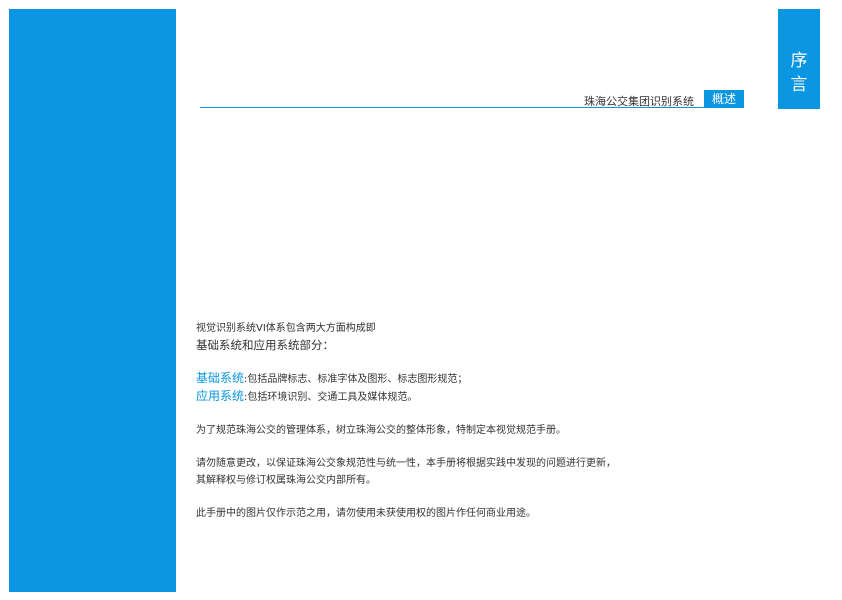 This screenshot has width=842, height=600. I want to click on basic-system-line: 基础系统:包括品牌标志、标准字体及图形、标志图形规范；, so click(466, 379).